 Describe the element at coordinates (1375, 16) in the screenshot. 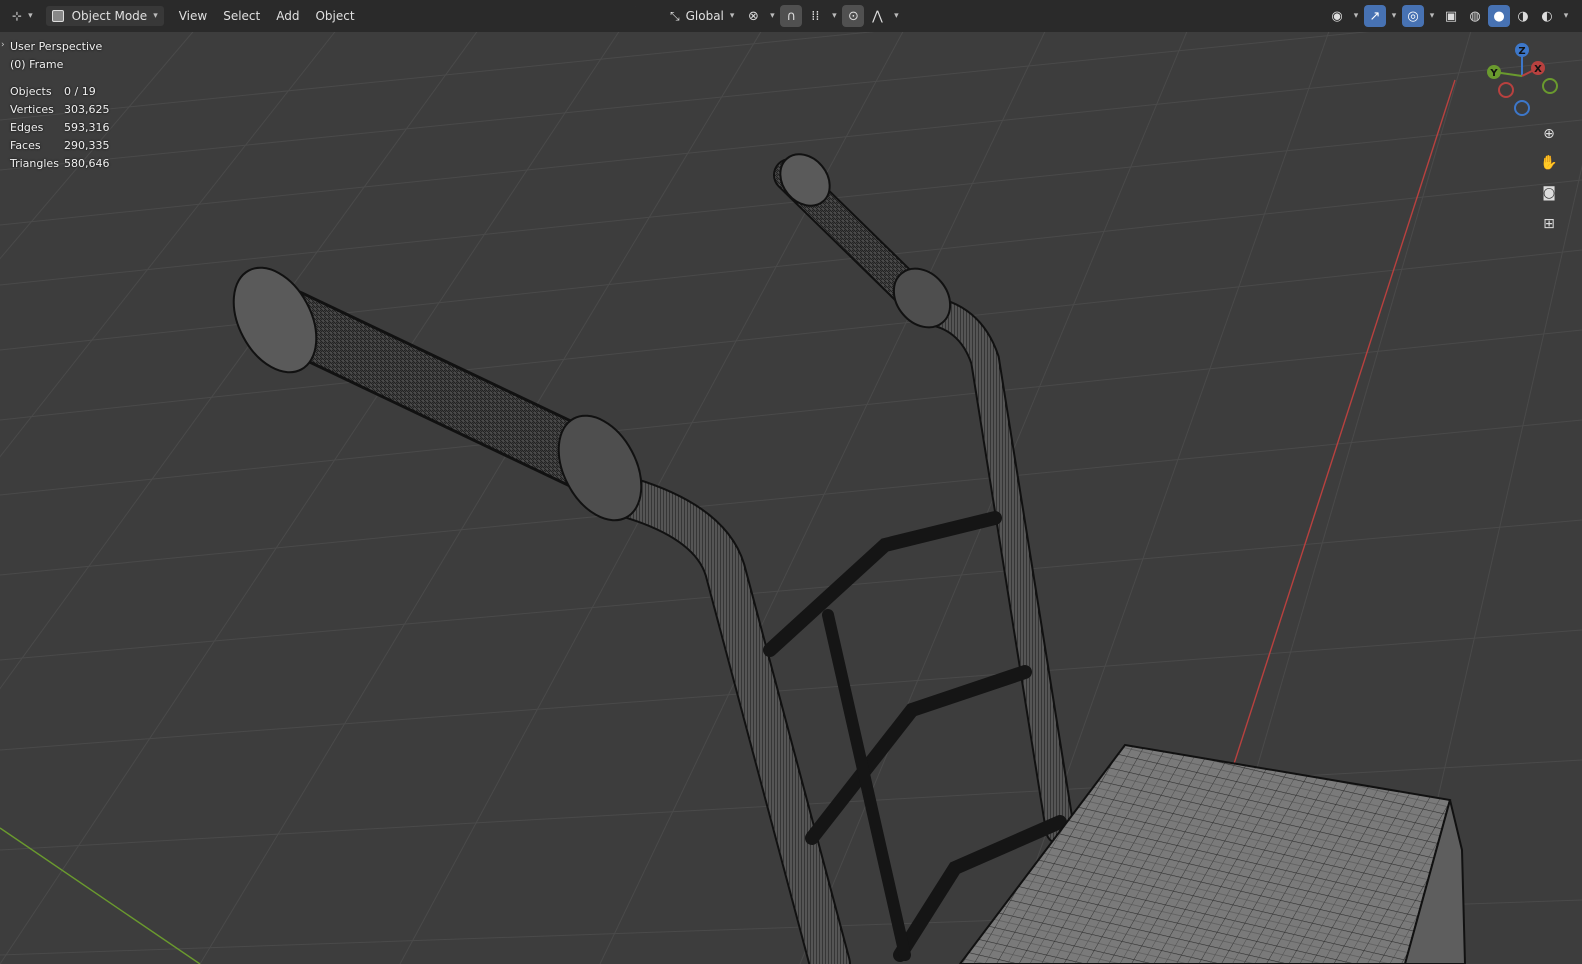

I see `gizmo-icon: ↗` at that location.